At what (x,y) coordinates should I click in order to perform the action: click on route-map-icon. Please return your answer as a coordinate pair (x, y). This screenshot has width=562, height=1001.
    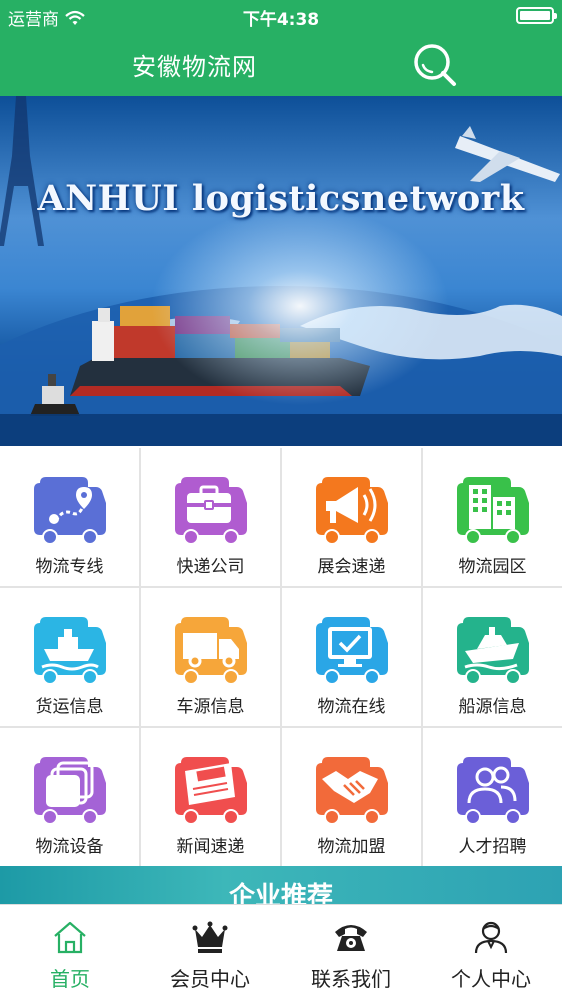
    Looking at the image, I should click on (70, 511).